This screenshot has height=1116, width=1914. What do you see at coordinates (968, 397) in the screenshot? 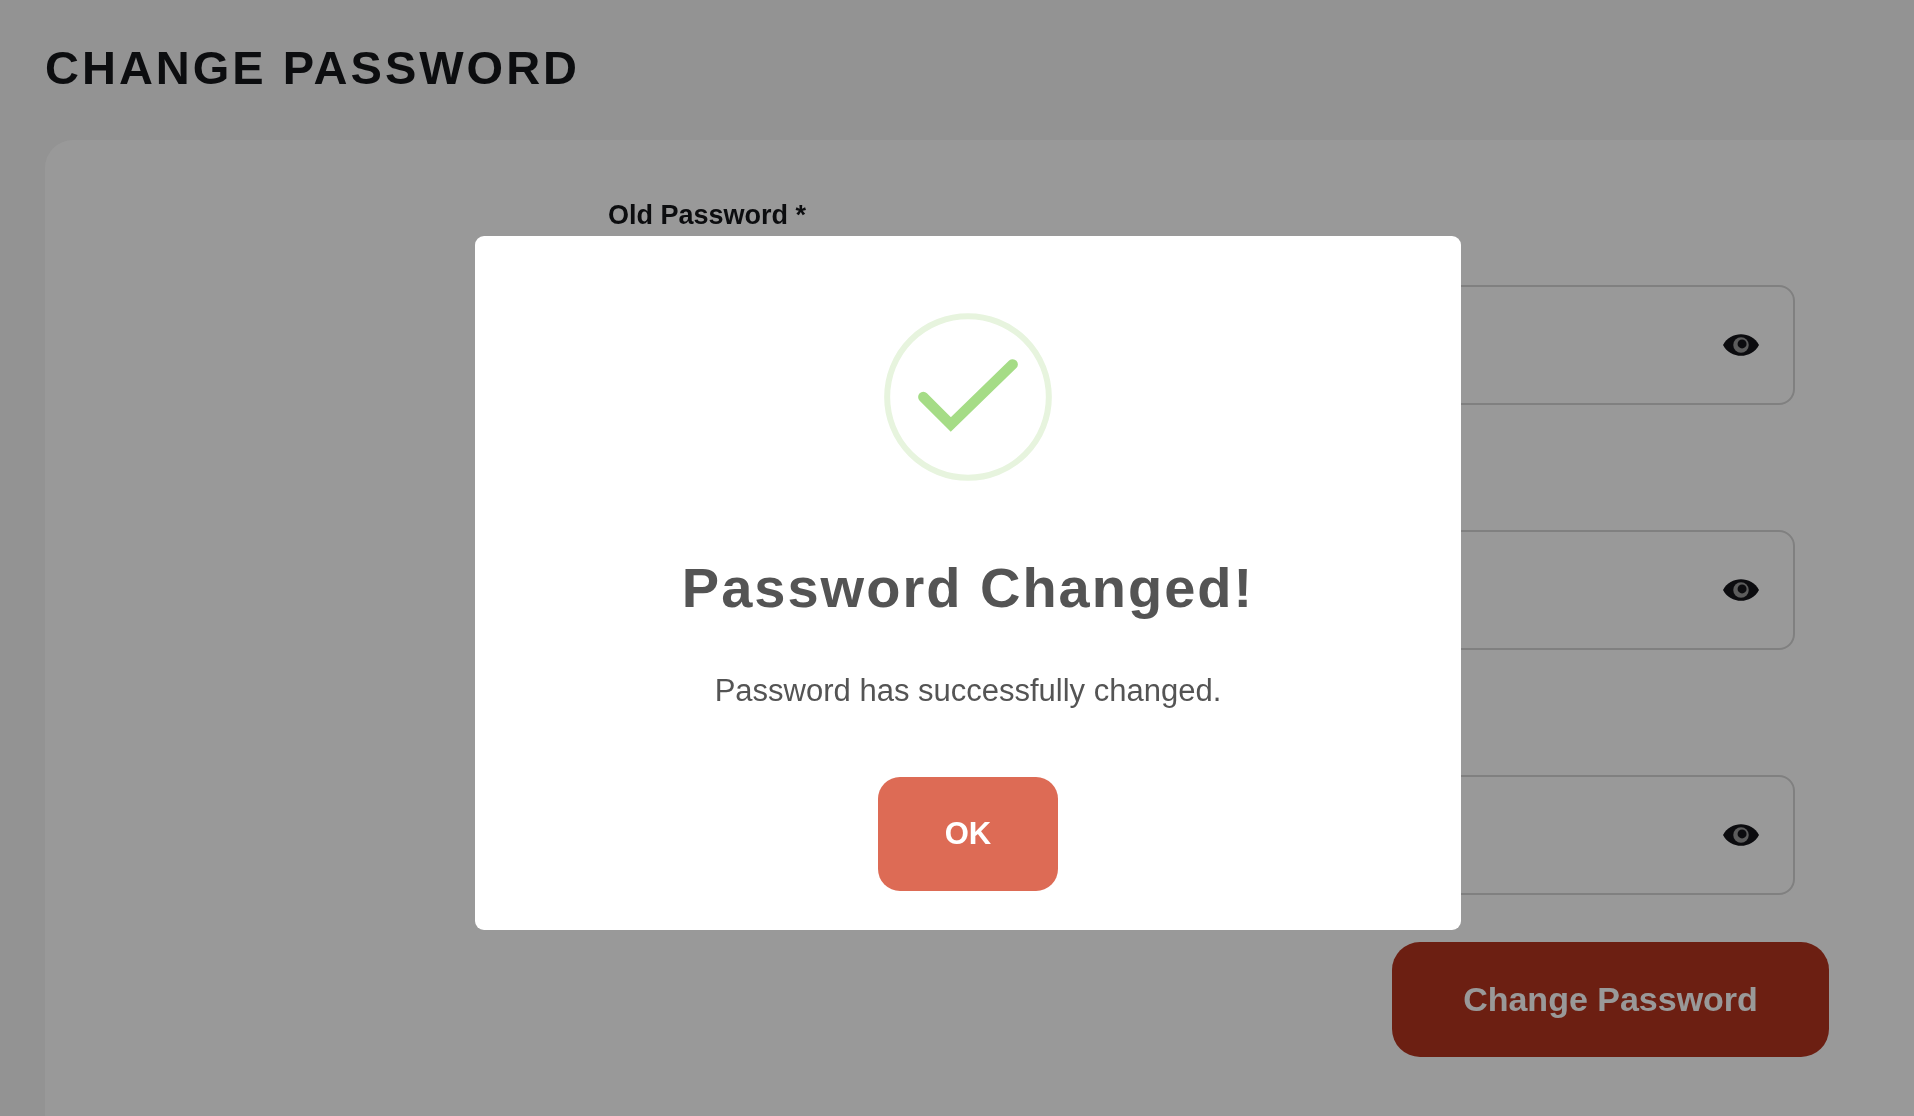
I see `check-icon` at bounding box center [968, 397].